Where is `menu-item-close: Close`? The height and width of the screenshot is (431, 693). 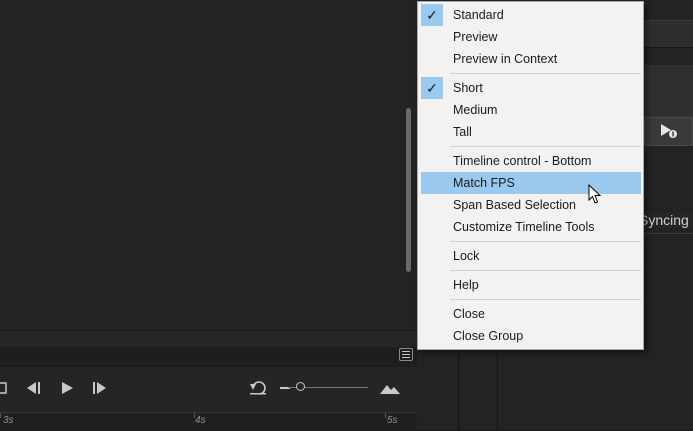
menu-item-close: Close is located at coordinates (531, 314).